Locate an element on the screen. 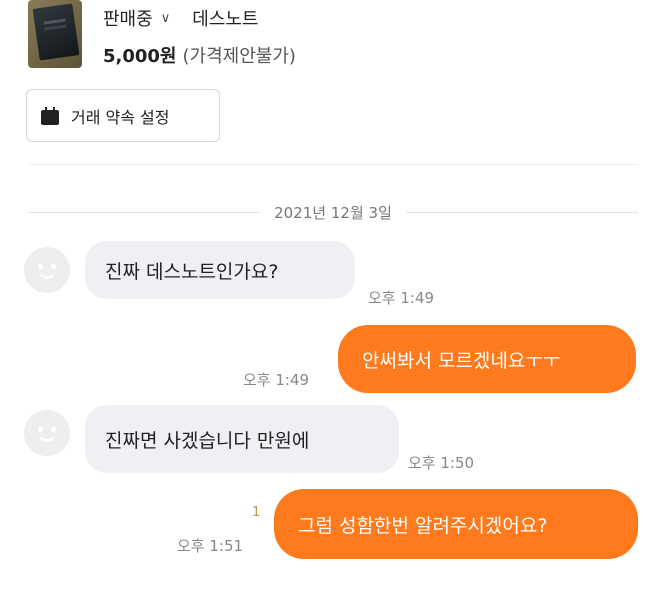 This screenshot has height=605, width=658. product-price-row: 5,000원 (가격제안불가) is located at coordinates (199, 55).